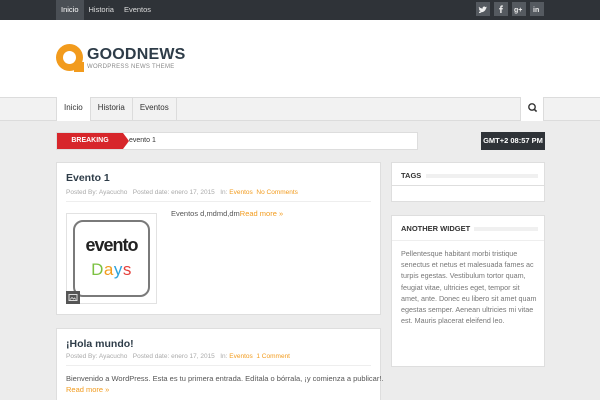  Describe the element at coordinates (273, 356) in the screenshot. I see `meta-comments: 1 Comment` at that location.